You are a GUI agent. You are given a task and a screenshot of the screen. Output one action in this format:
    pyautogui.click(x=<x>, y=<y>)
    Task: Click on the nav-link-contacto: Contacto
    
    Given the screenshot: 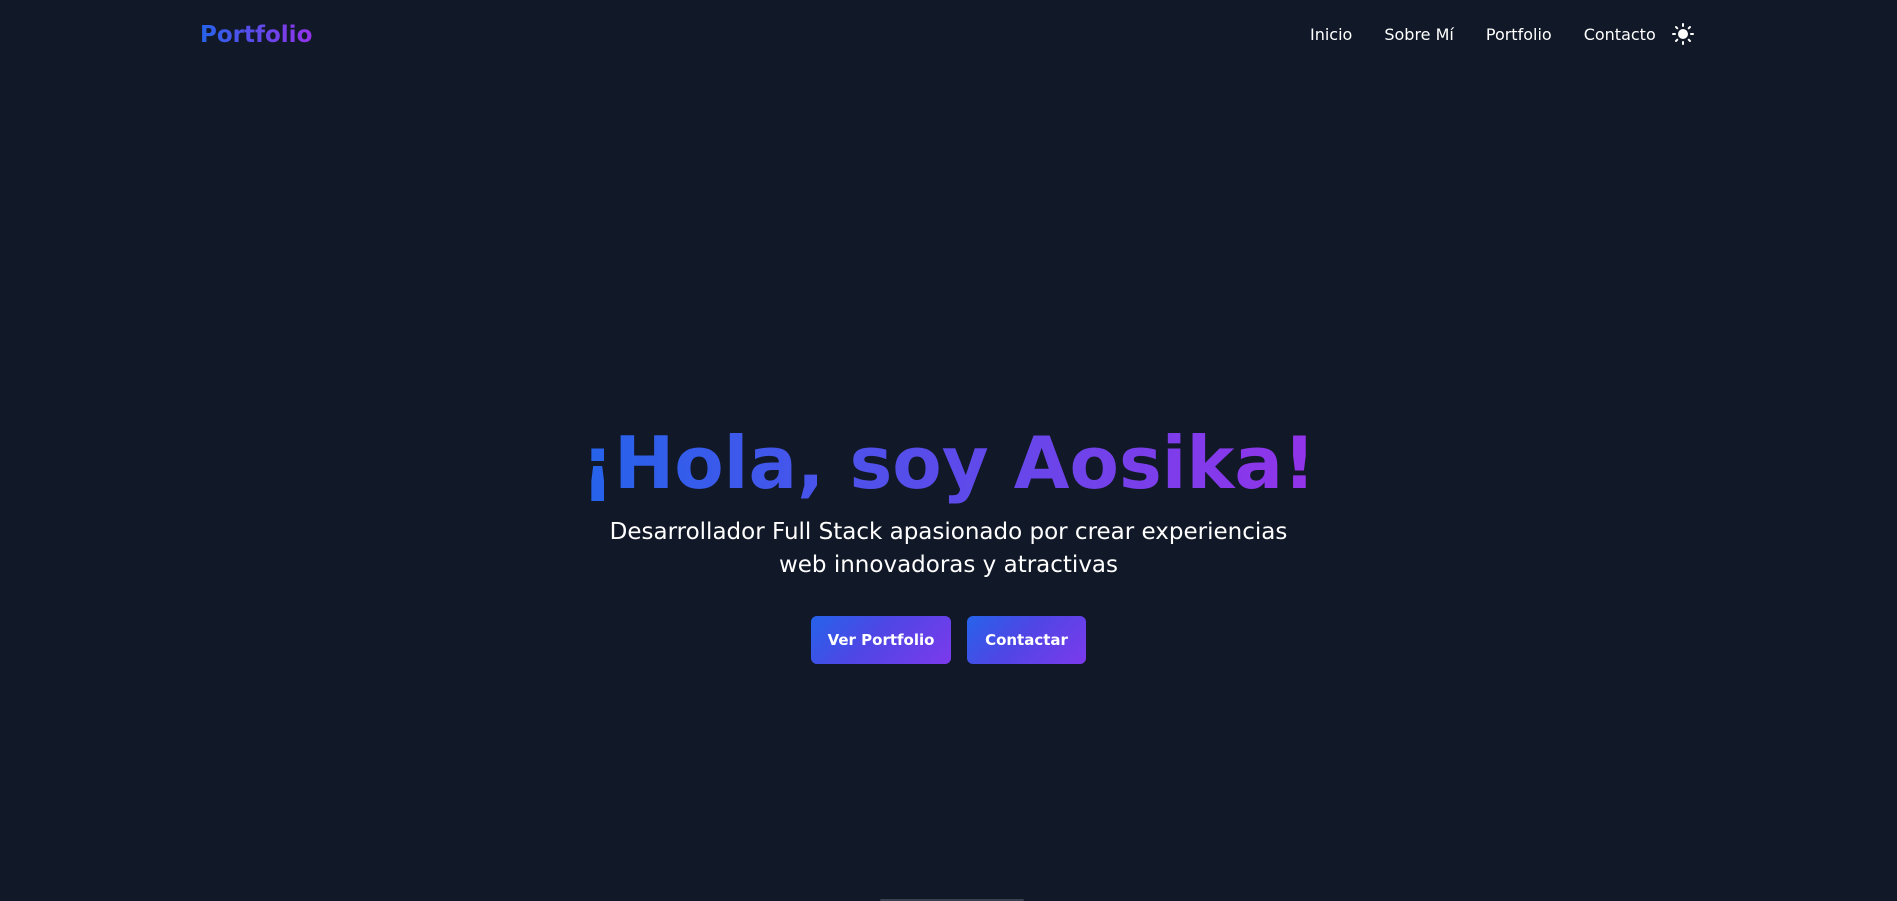 What is the action you would take?
    pyautogui.click(x=1620, y=34)
    